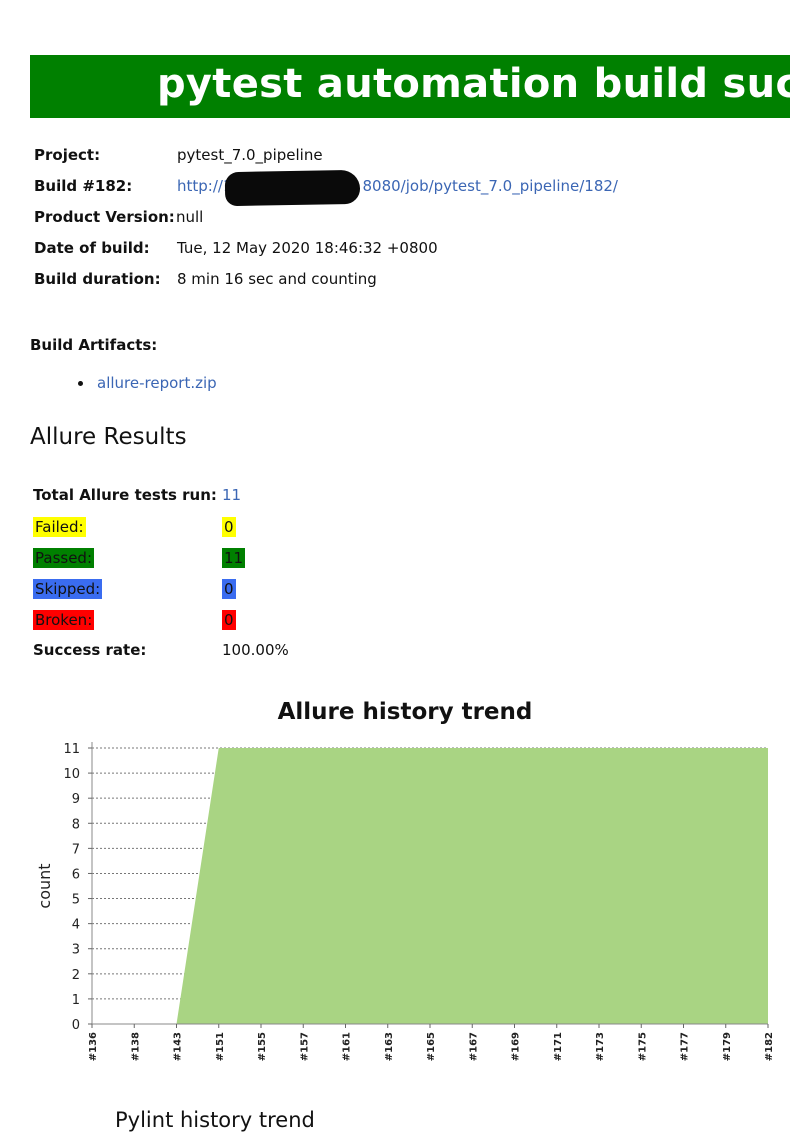 Image resolution: width=790 pixels, height=1139 pixels. I want to click on x-tick-label: #138, so click(135, 1046).